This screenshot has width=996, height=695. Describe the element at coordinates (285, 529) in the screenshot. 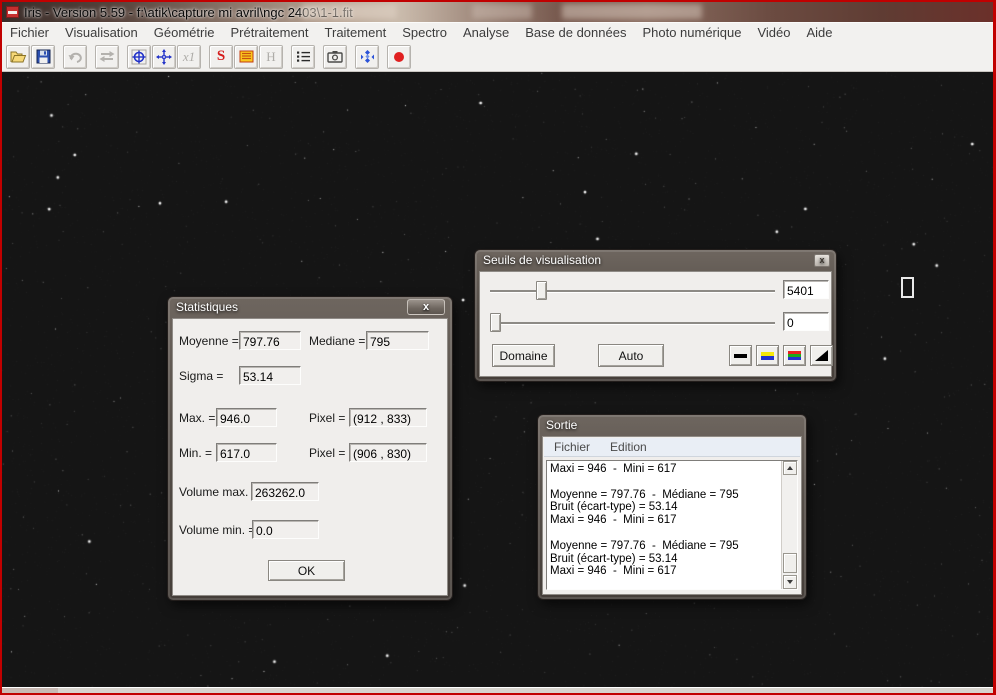

I see `volume-min-field` at that location.